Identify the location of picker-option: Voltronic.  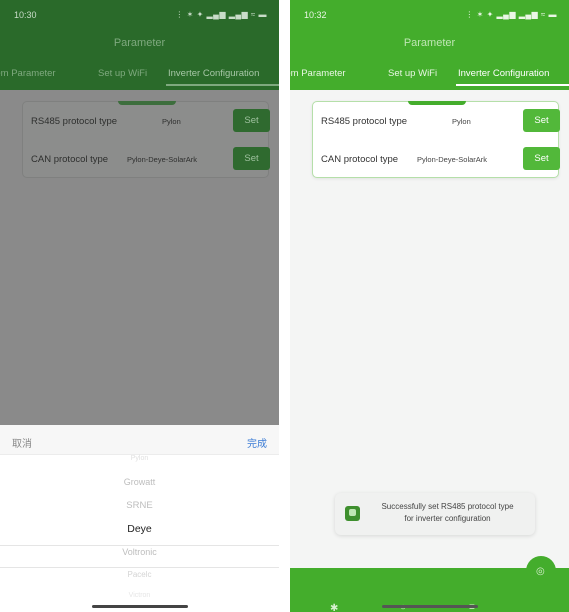
(139, 552).